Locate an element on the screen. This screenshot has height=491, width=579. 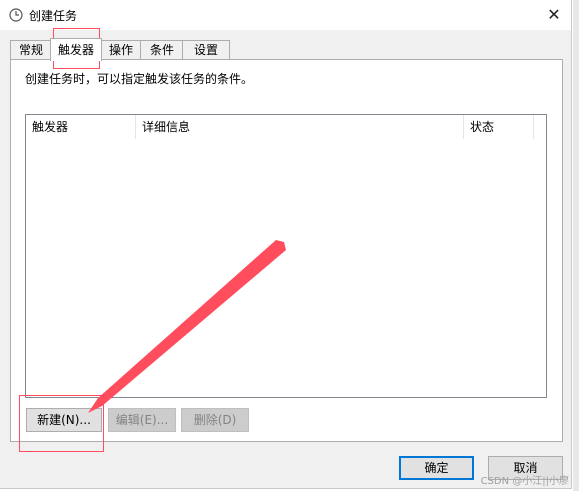
annotation-arrow-shape is located at coordinates (187, 326).